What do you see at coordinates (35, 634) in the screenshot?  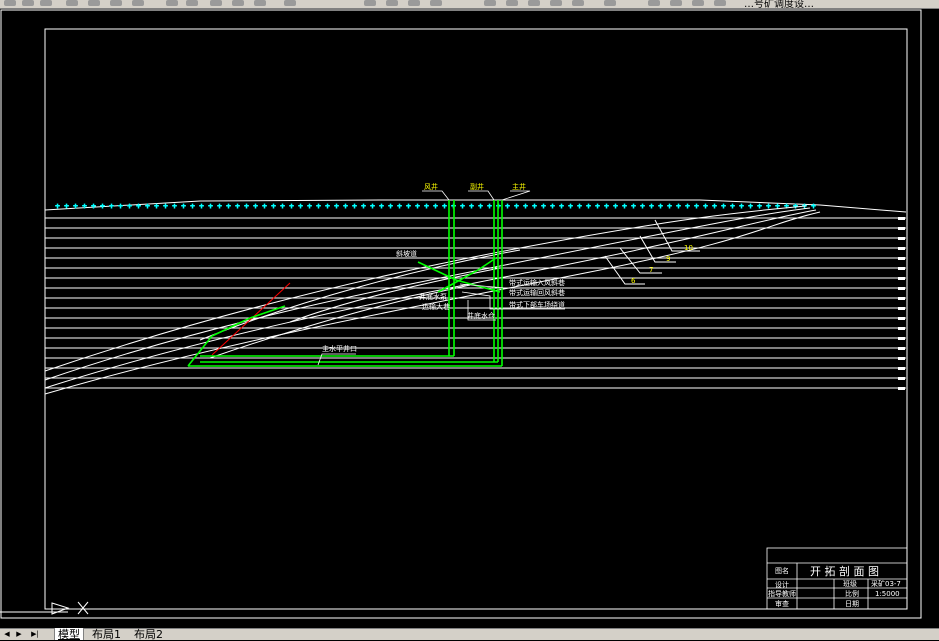 I see `tab-next-button: ▶|` at bounding box center [35, 634].